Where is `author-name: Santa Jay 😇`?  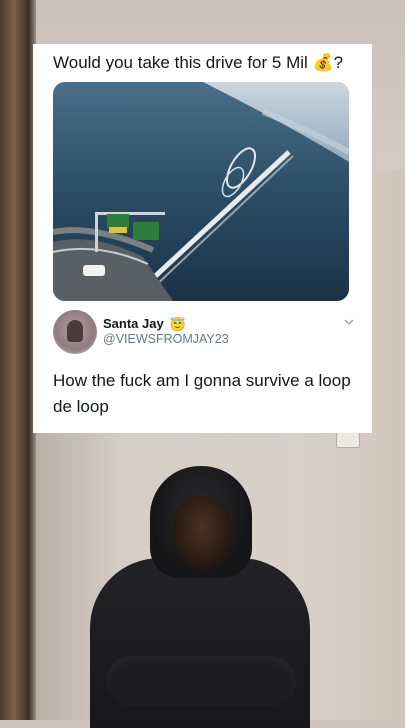 author-name: Santa Jay 😇 is located at coordinates (144, 324).